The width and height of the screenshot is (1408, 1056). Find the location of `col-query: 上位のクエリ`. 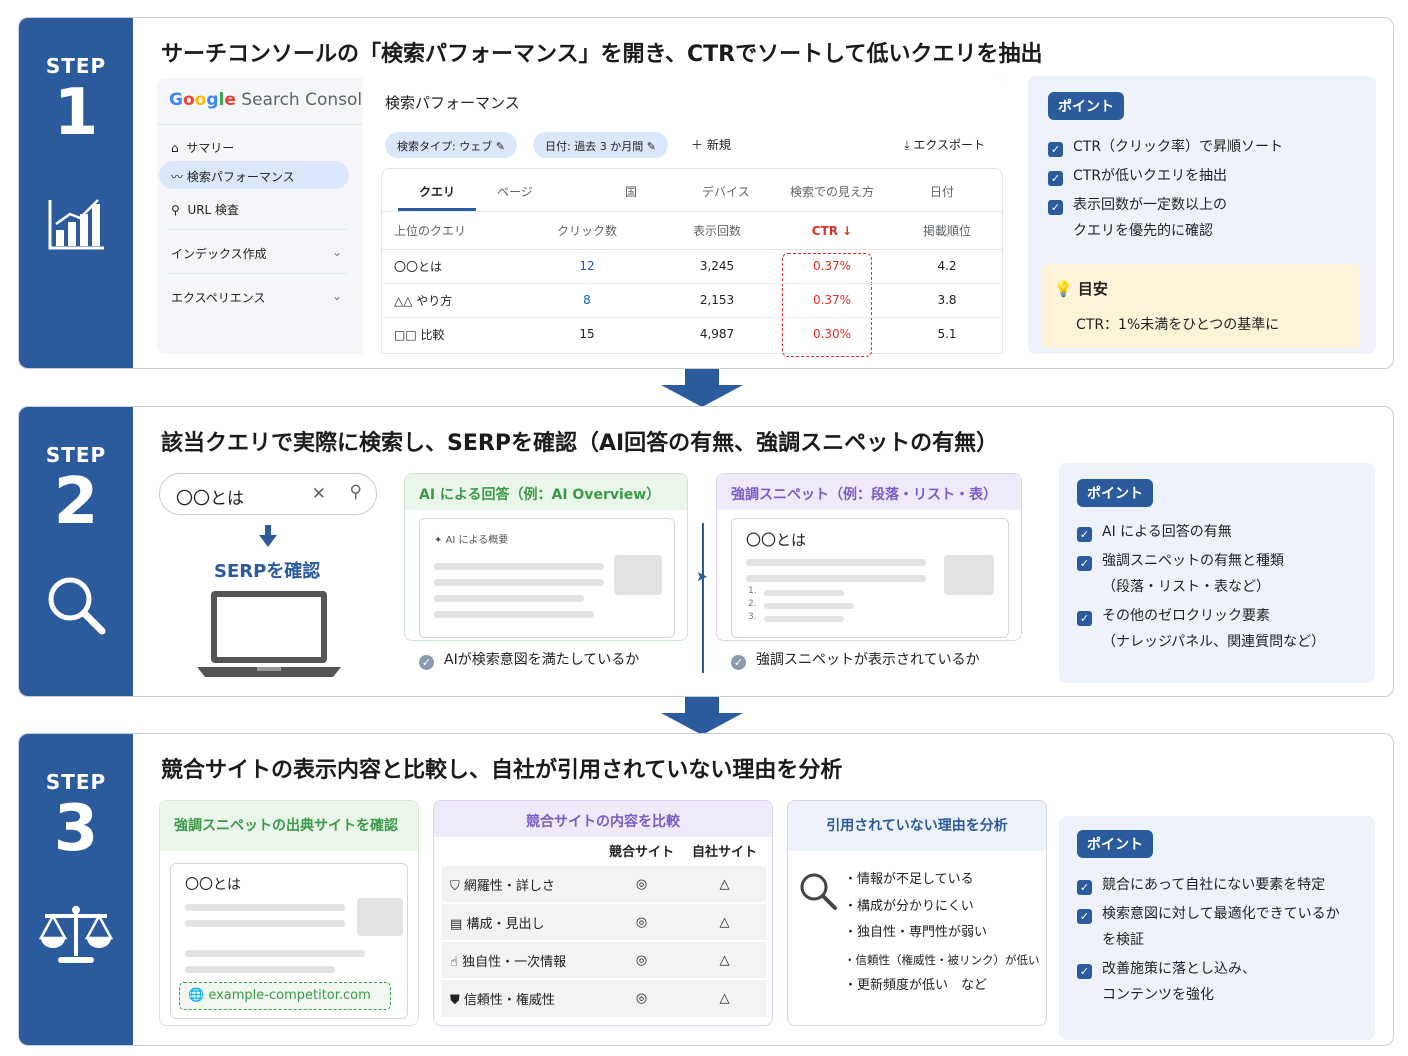

col-query: 上位のクエリ is located at coordinates (447, 231).